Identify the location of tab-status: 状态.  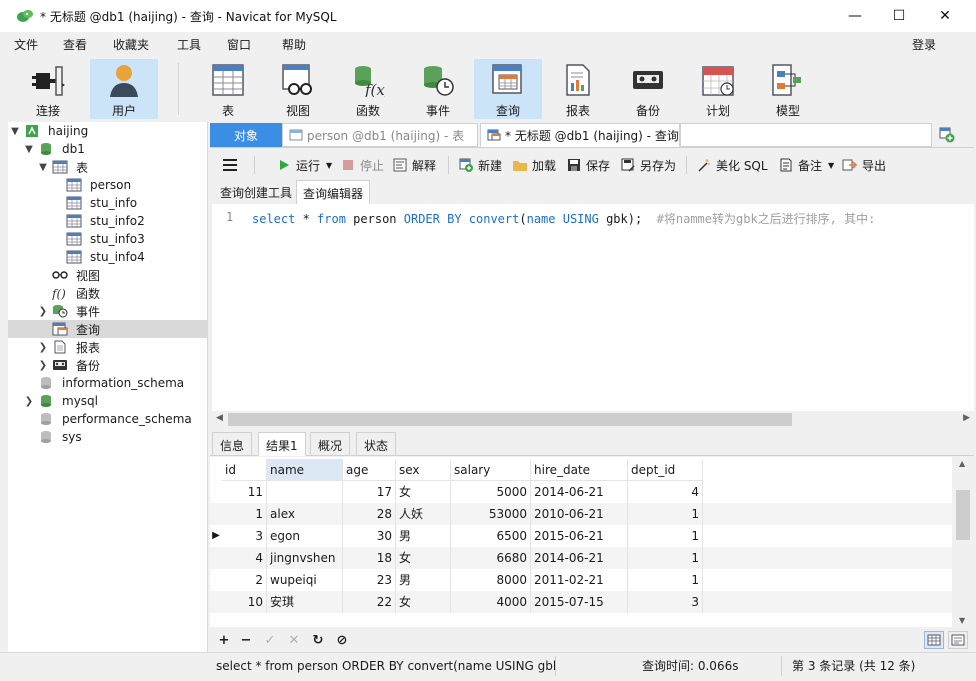
(376, 444).